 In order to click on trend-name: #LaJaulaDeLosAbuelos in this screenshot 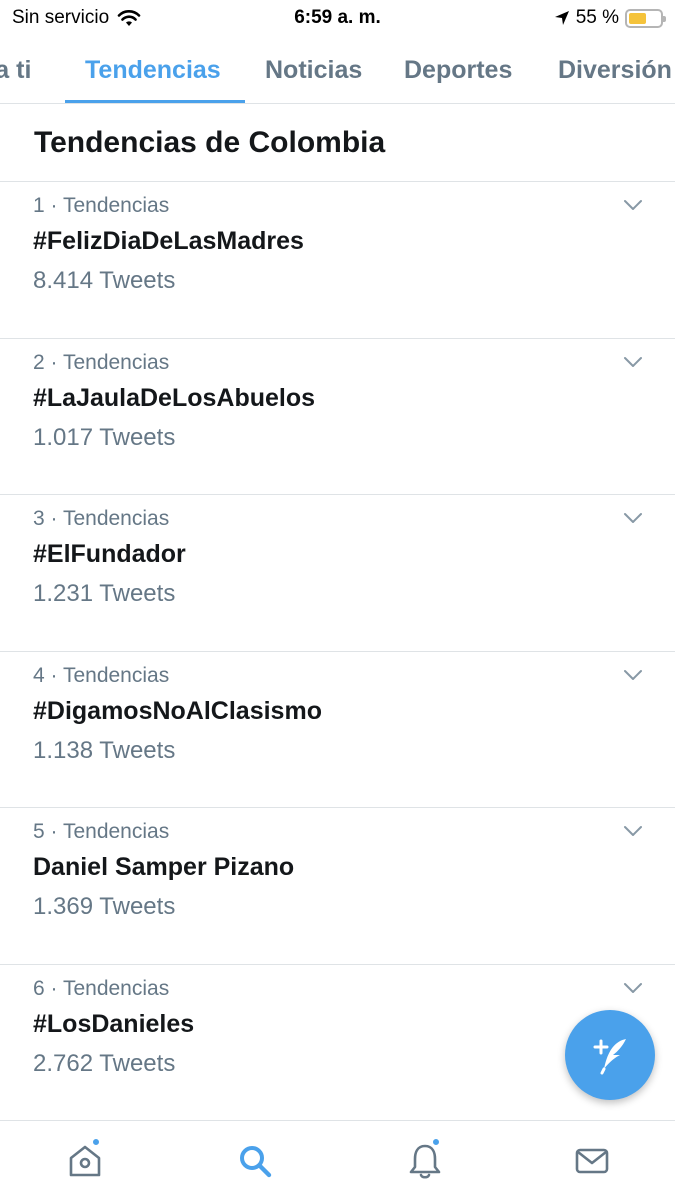, I will do `click(174, 397)`.